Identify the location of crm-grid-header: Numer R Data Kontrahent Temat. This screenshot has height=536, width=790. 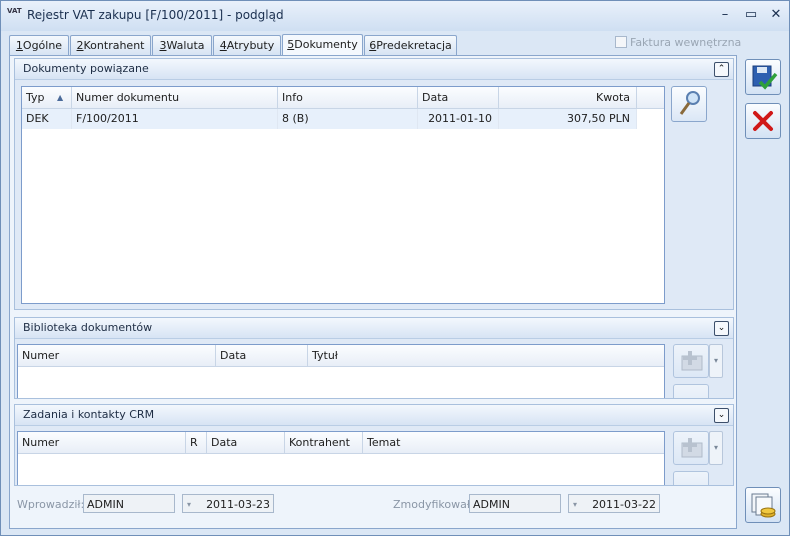
(341, 443).